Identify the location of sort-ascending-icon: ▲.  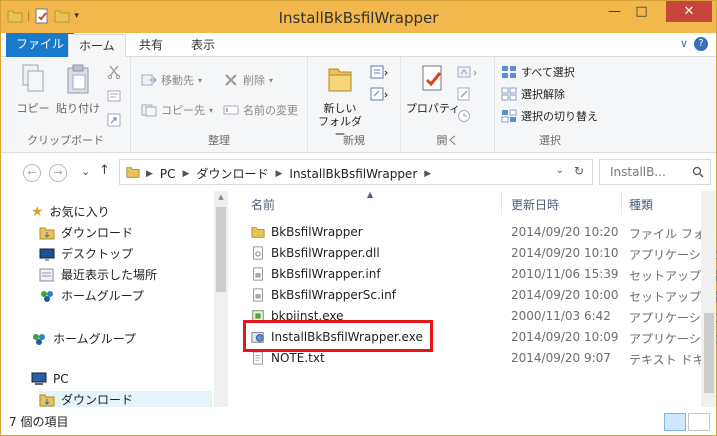
(370, 194).